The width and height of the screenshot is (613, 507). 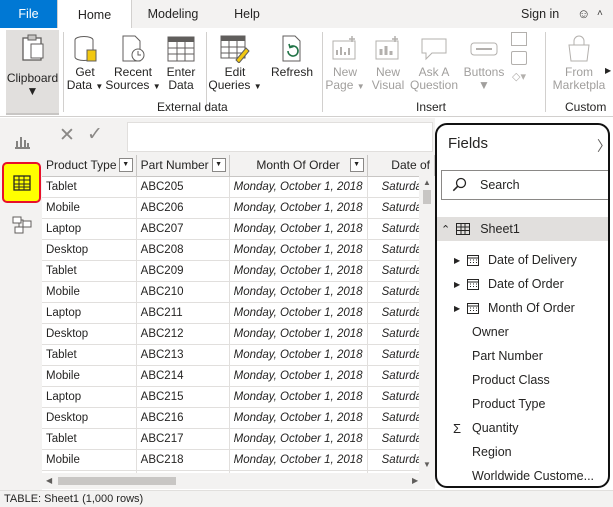 What do you see at coordinates (401, 166) in the screenshot?
I see `column-header: Date of` at bounding box center [401, 166].